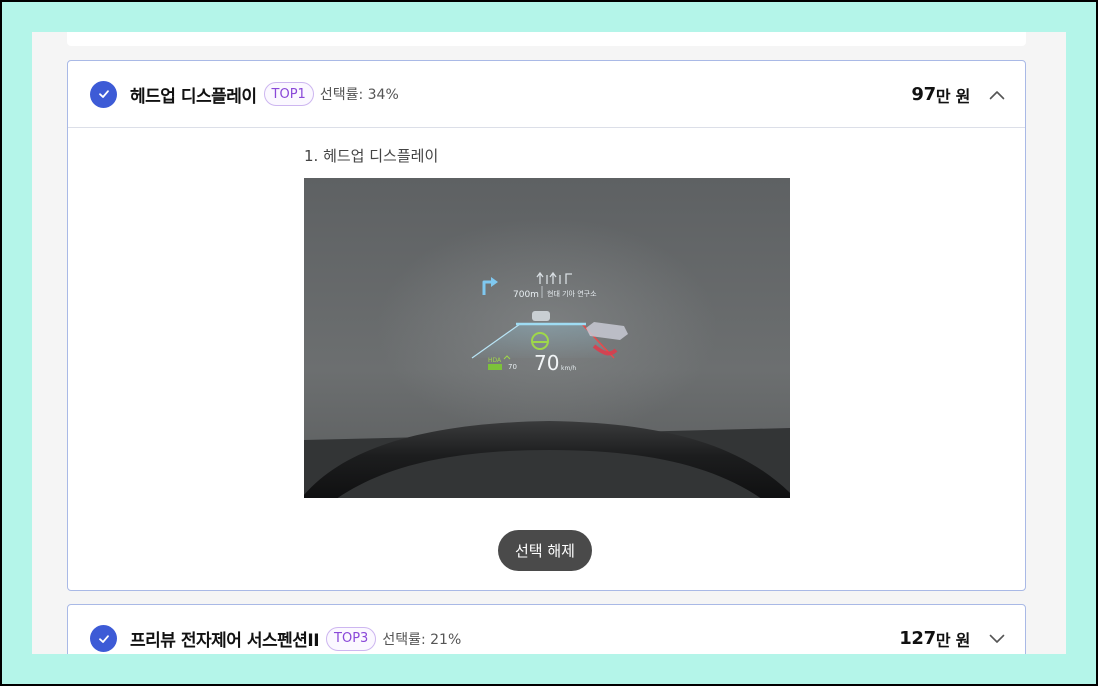  I want to click on option-title: 프리뷰 전자제어 서스펜션II, so click(225, 641).